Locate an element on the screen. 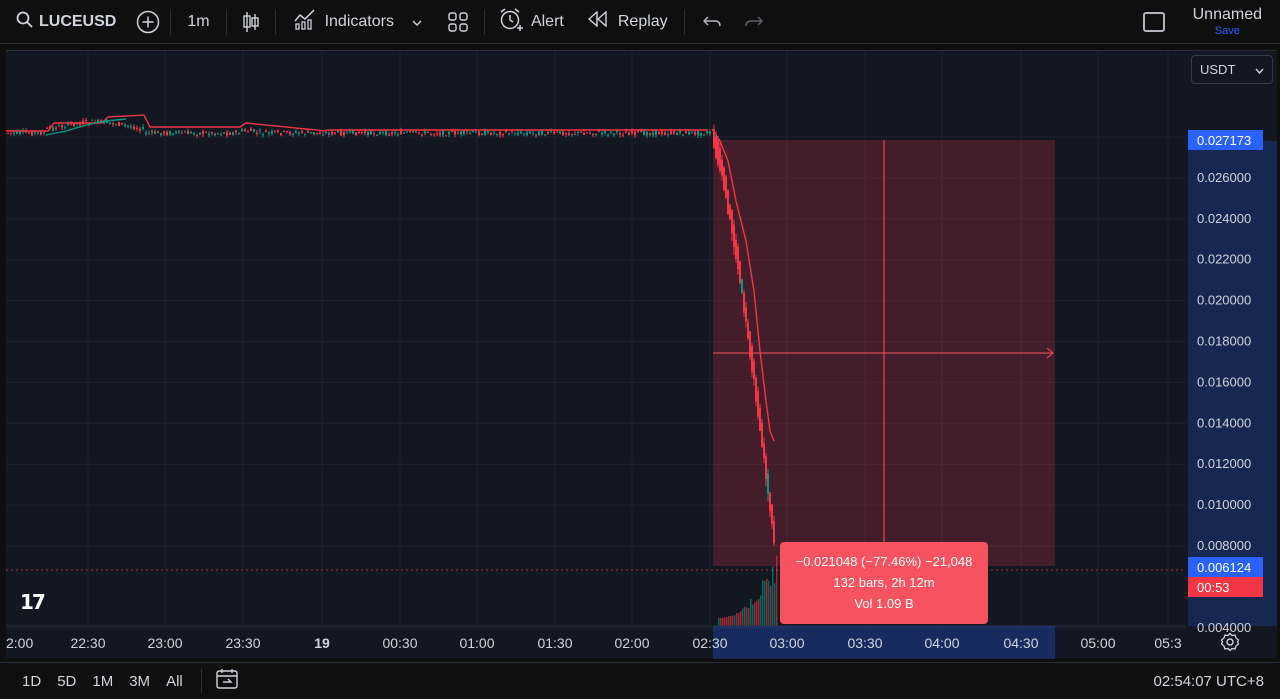 This screenshot has width=1280, height=699. plus-circle-icon is located at coordinates (148, 22).